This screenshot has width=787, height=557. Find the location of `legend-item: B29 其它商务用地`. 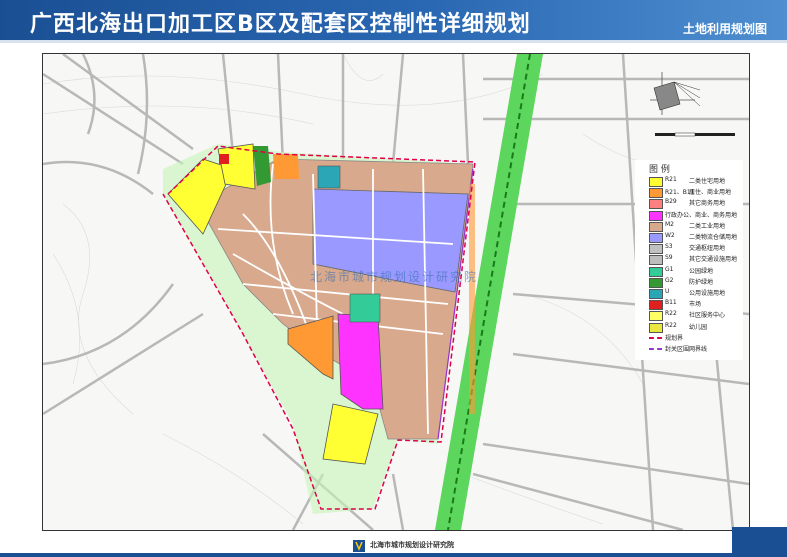

legend-item: B29 其它商务用地 is located at coordinates (696, 204).